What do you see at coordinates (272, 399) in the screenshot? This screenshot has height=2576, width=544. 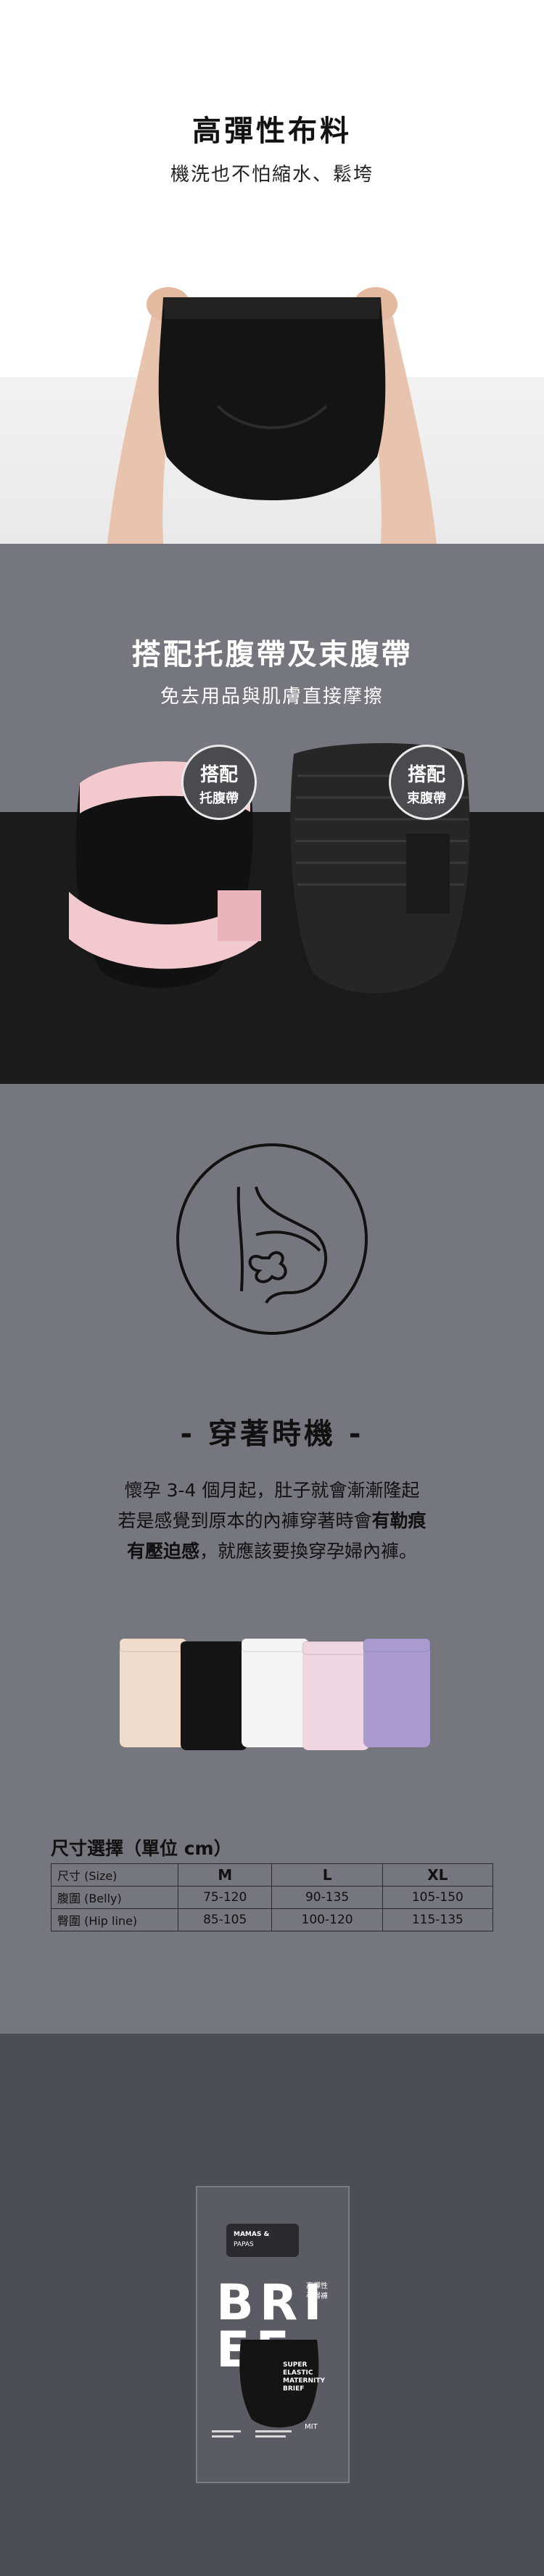 I see `black-brief` at bounding box center [272, 399].